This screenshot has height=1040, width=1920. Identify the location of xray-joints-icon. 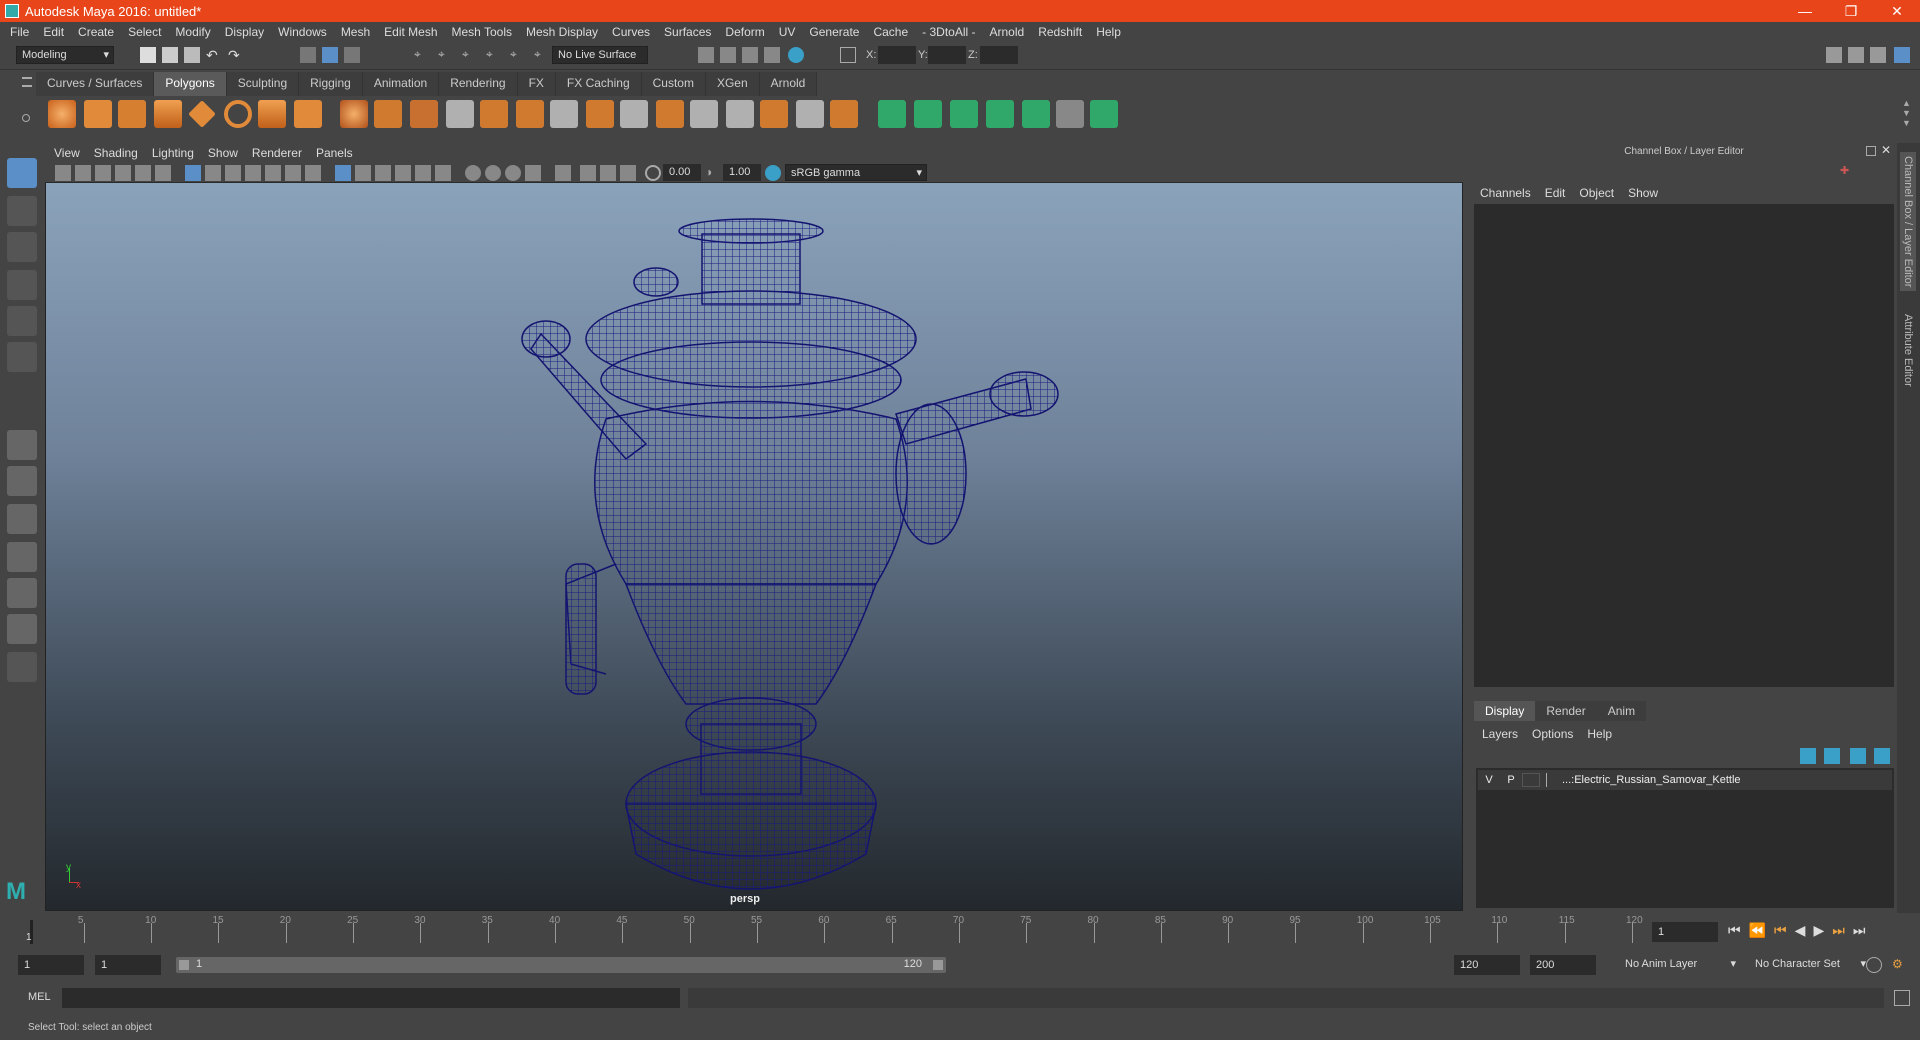
(608, 173).